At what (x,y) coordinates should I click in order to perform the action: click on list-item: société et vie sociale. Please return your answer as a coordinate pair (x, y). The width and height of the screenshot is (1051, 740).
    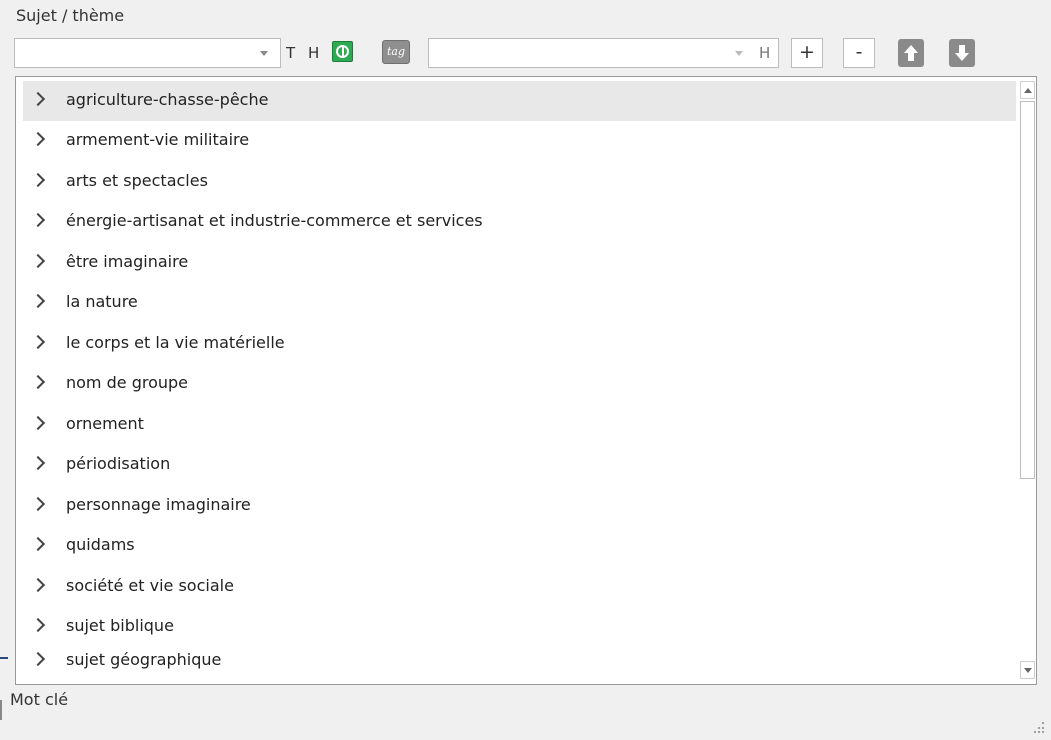
    Looking at the image, I should click on (519, 587).